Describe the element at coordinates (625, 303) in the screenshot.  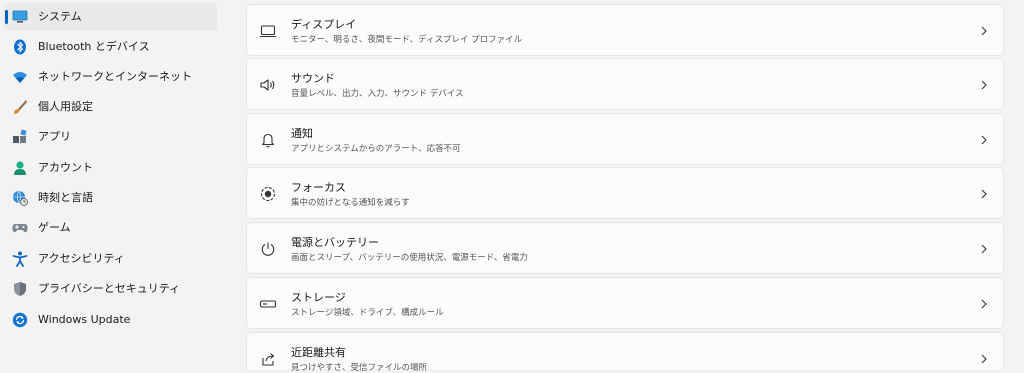
I see `settings-card-storage: ストレージ ストレージ領域、ドライブ、構成ルール` at that location.